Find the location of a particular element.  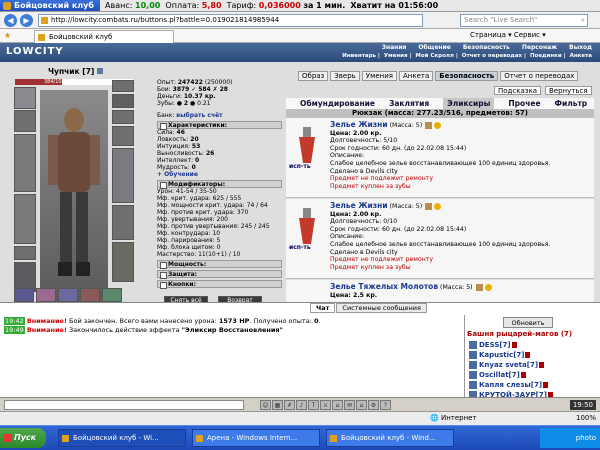

modifiers-header: Модификаторы: is located at coordinates (219, 184).